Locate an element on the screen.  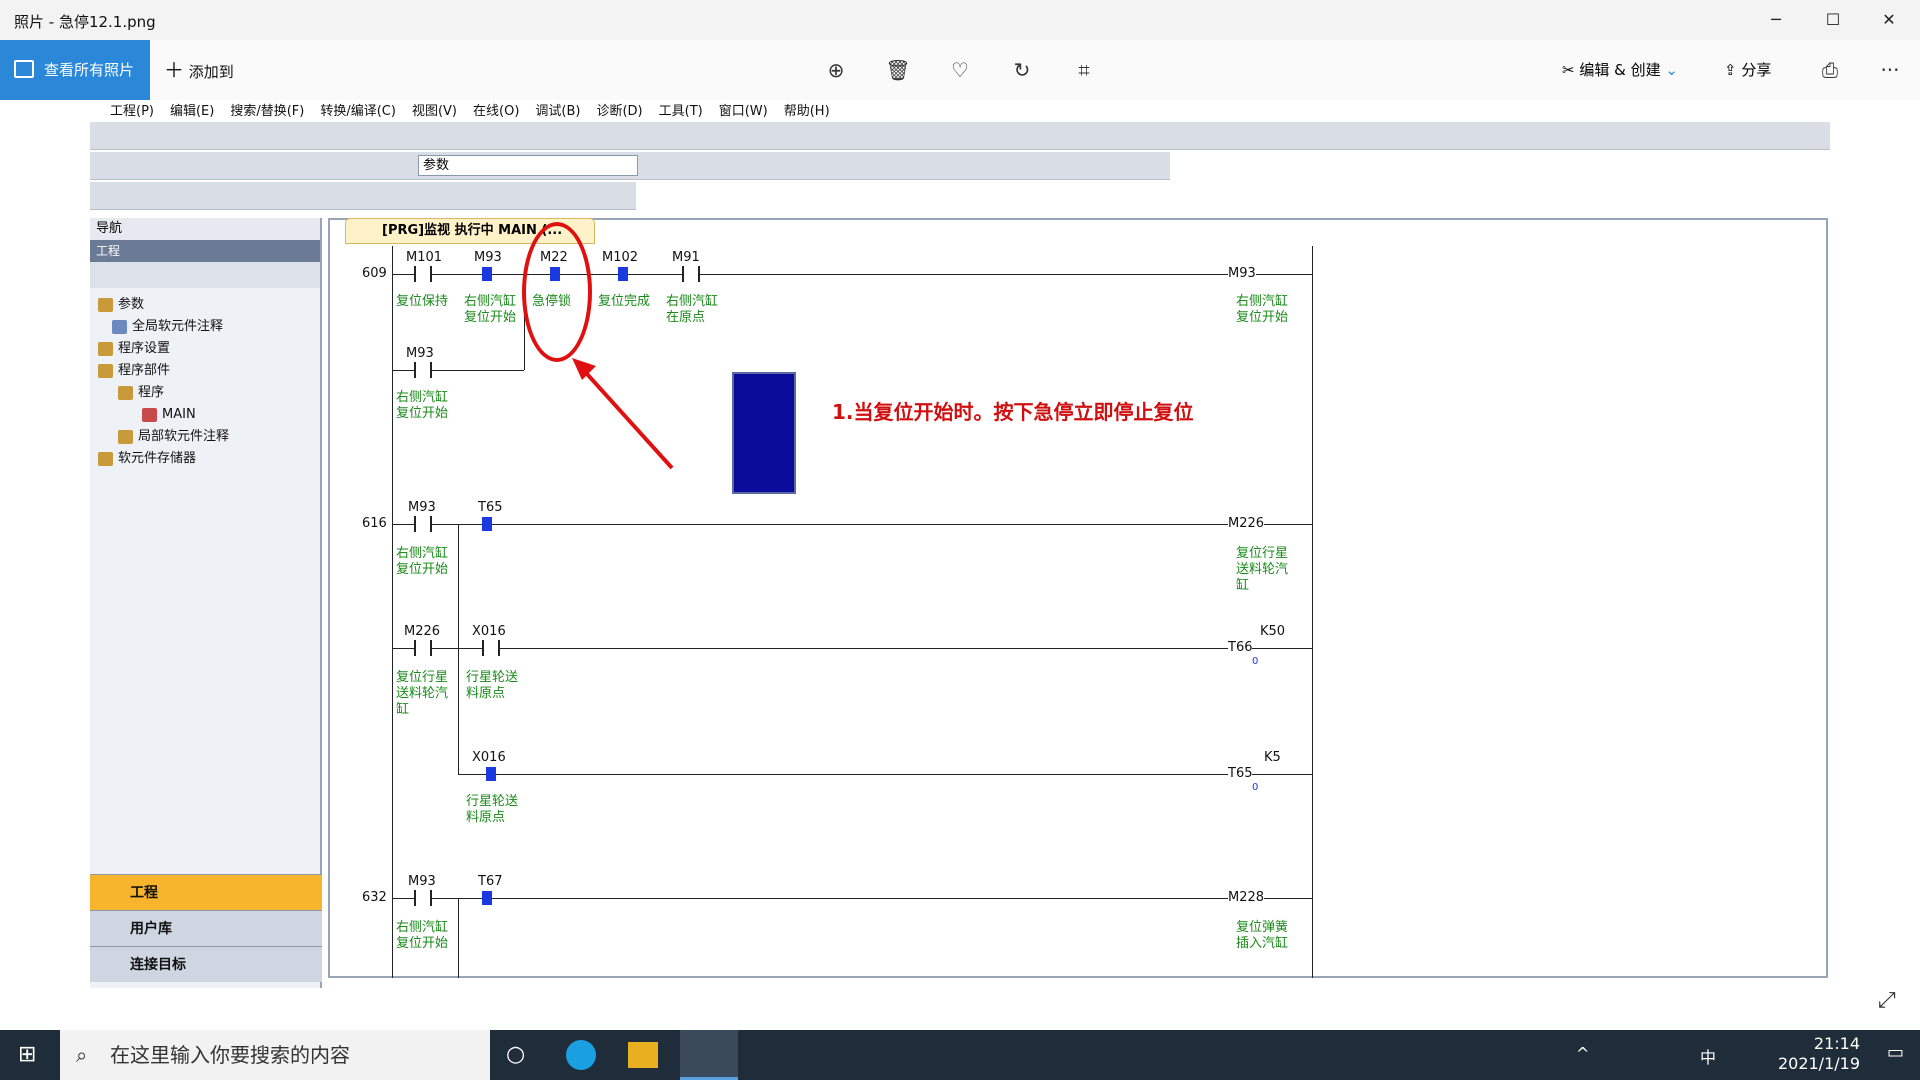
menu-online: 在线(O) is located at coordinates (496, 109).